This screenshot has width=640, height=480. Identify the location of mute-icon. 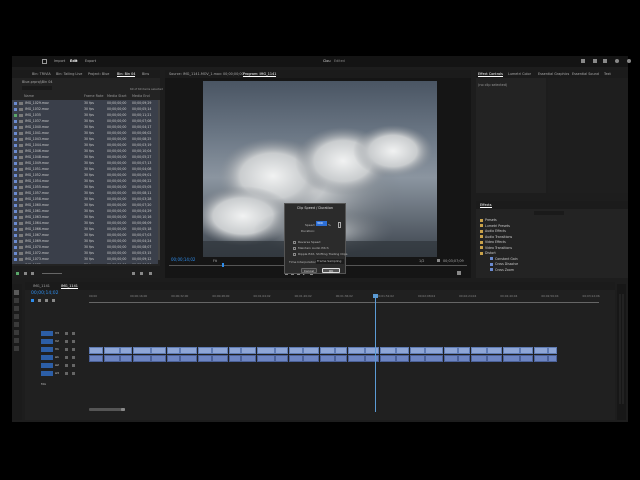
(73, 365).